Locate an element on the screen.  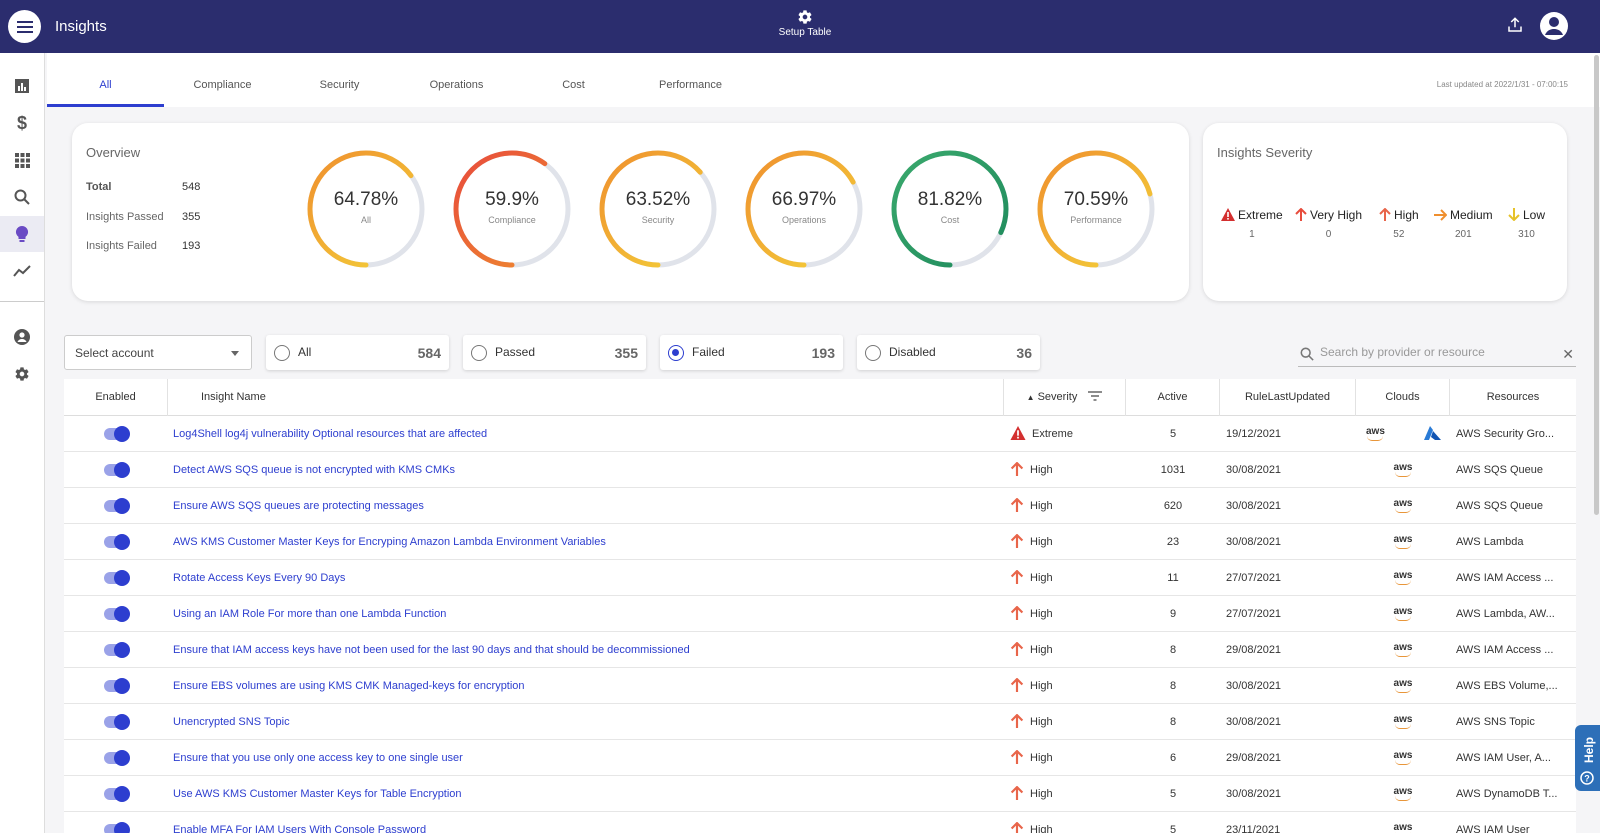
ring-label: Performance is located at coordinates (1096, 220).